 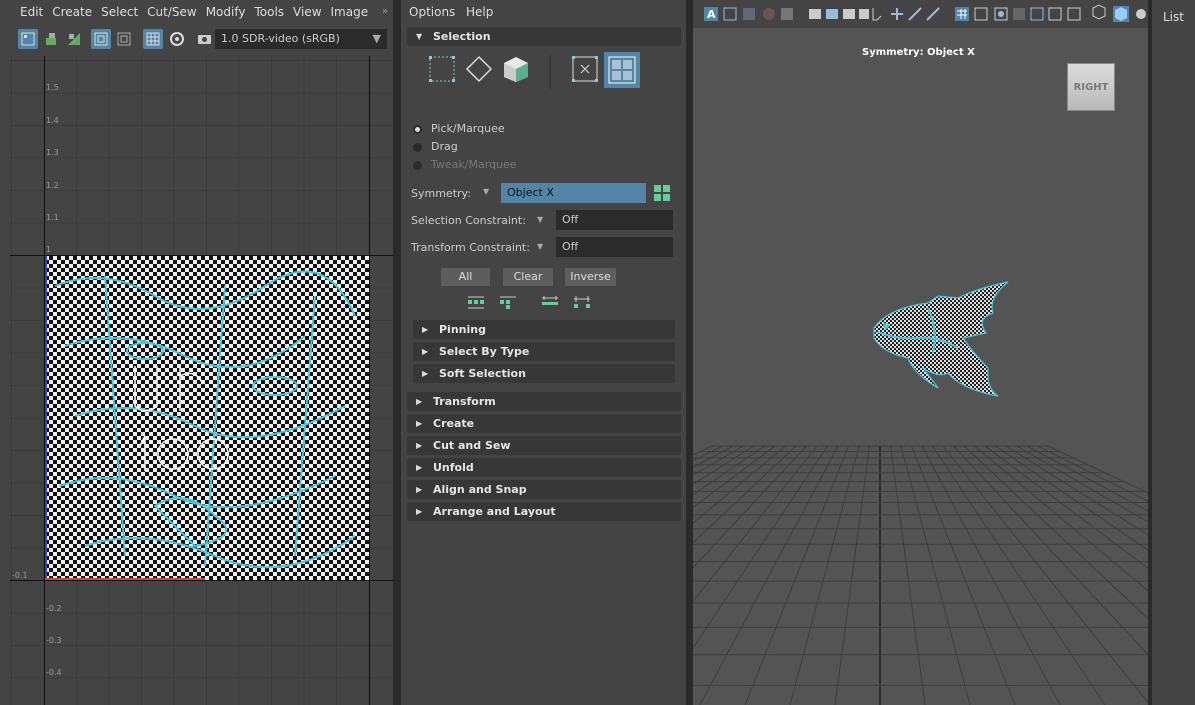 I want to click on axis-label: -0.4, so click(x=54, y=672).